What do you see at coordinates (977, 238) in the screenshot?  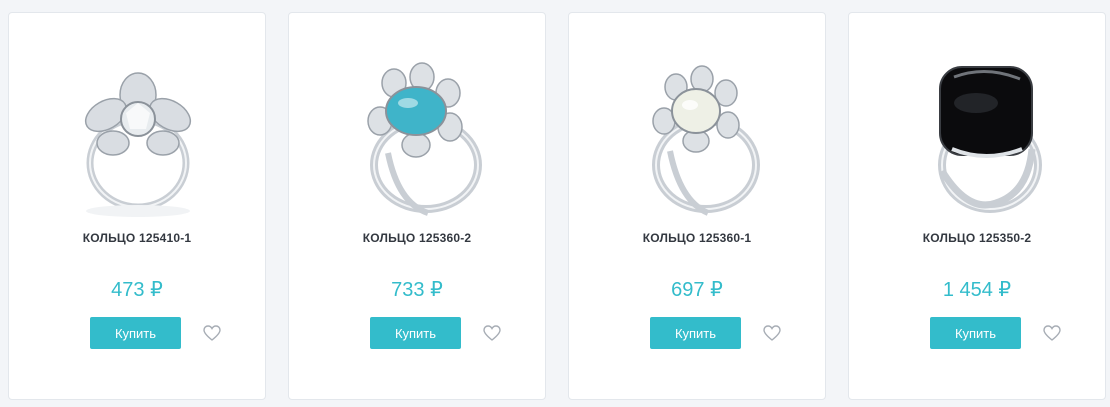 I see `product-title: КОЛЬЦО 125350-2` at bounding box center [977, 238].